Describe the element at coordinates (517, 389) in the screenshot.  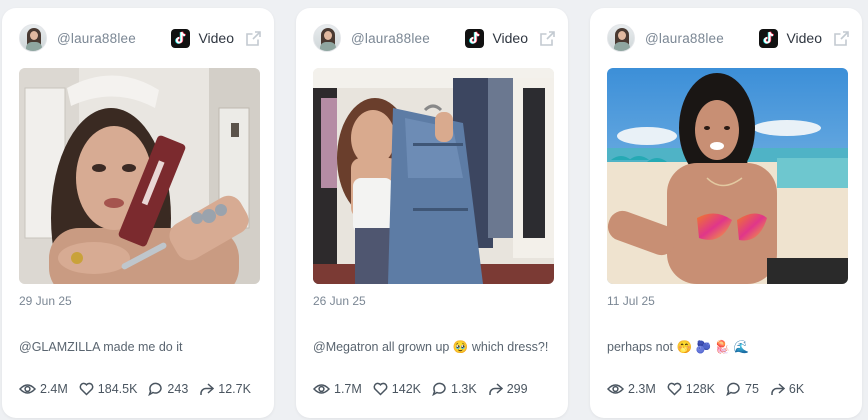
I see `shares-count: 299` at that location.